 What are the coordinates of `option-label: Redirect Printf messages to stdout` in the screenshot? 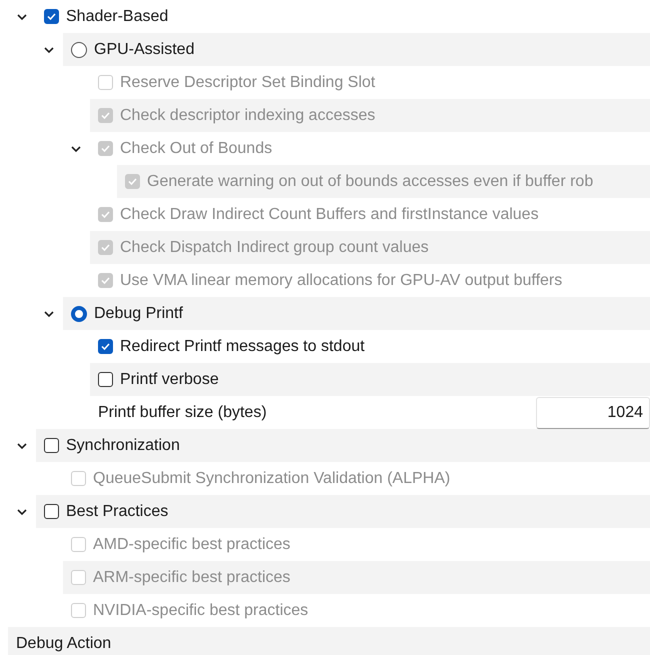 It's located at (242, 346).